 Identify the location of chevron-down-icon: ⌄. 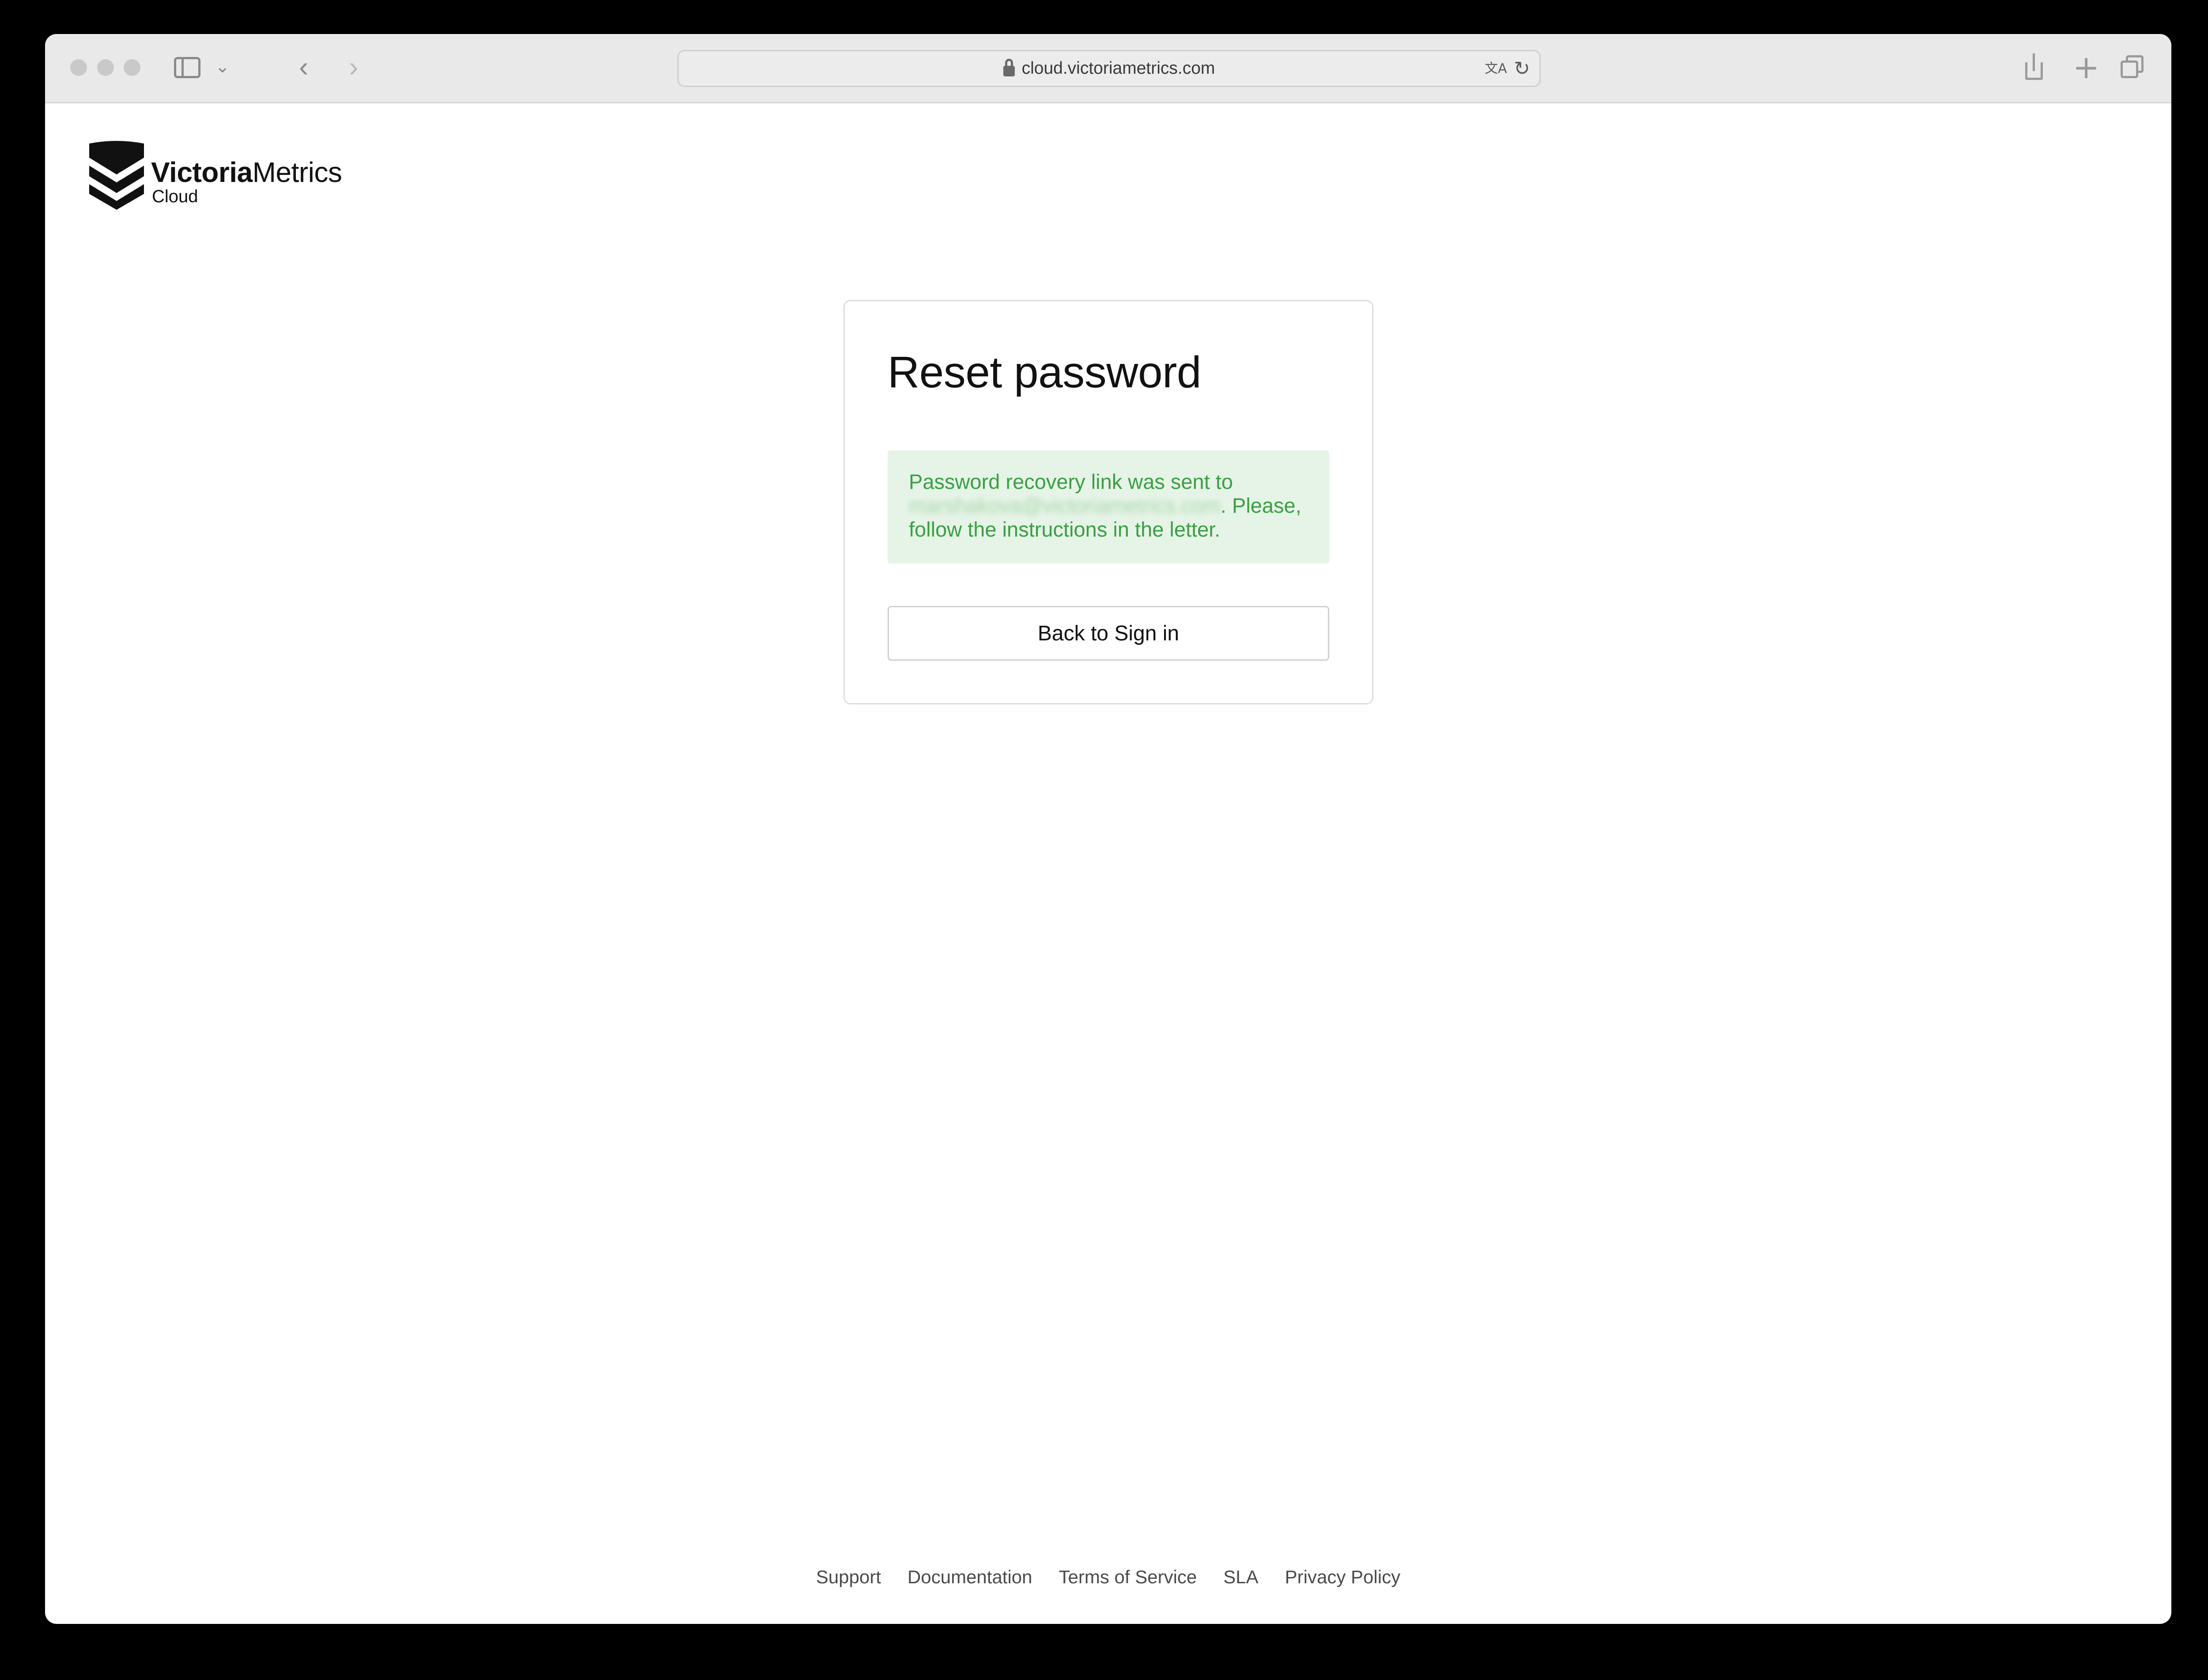
(222, 66).